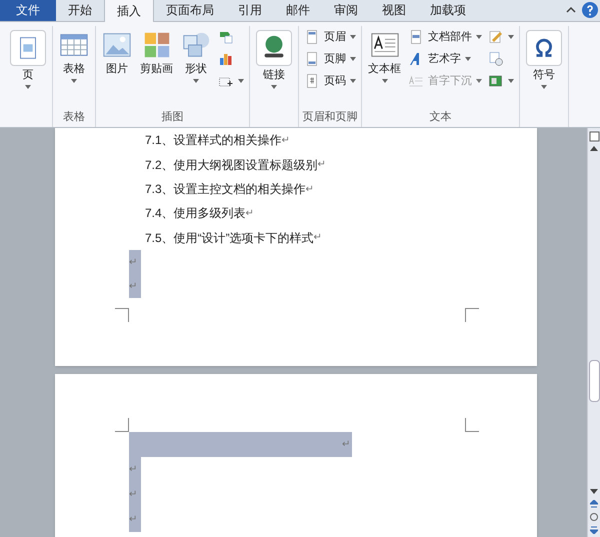 This screenshot has height=537, width=600. Describe the element at coordinates (384, 67) in the screenshot. I see `ribbon-button: 文本框` at that location.